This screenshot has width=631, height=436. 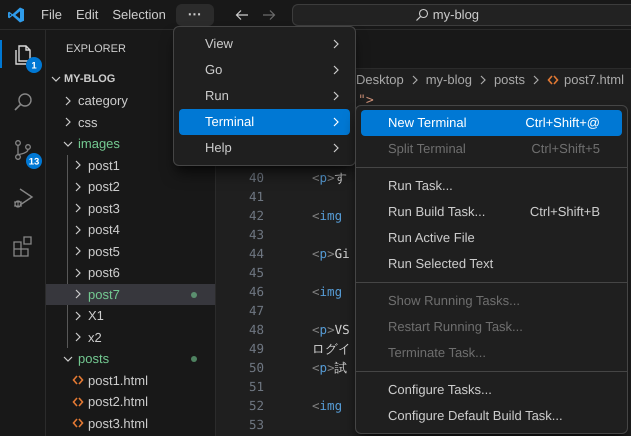 What do you see at coordinates (88, 315) in the screenshot?
I see `tree-item: X1` at bounding box center [88, 315].